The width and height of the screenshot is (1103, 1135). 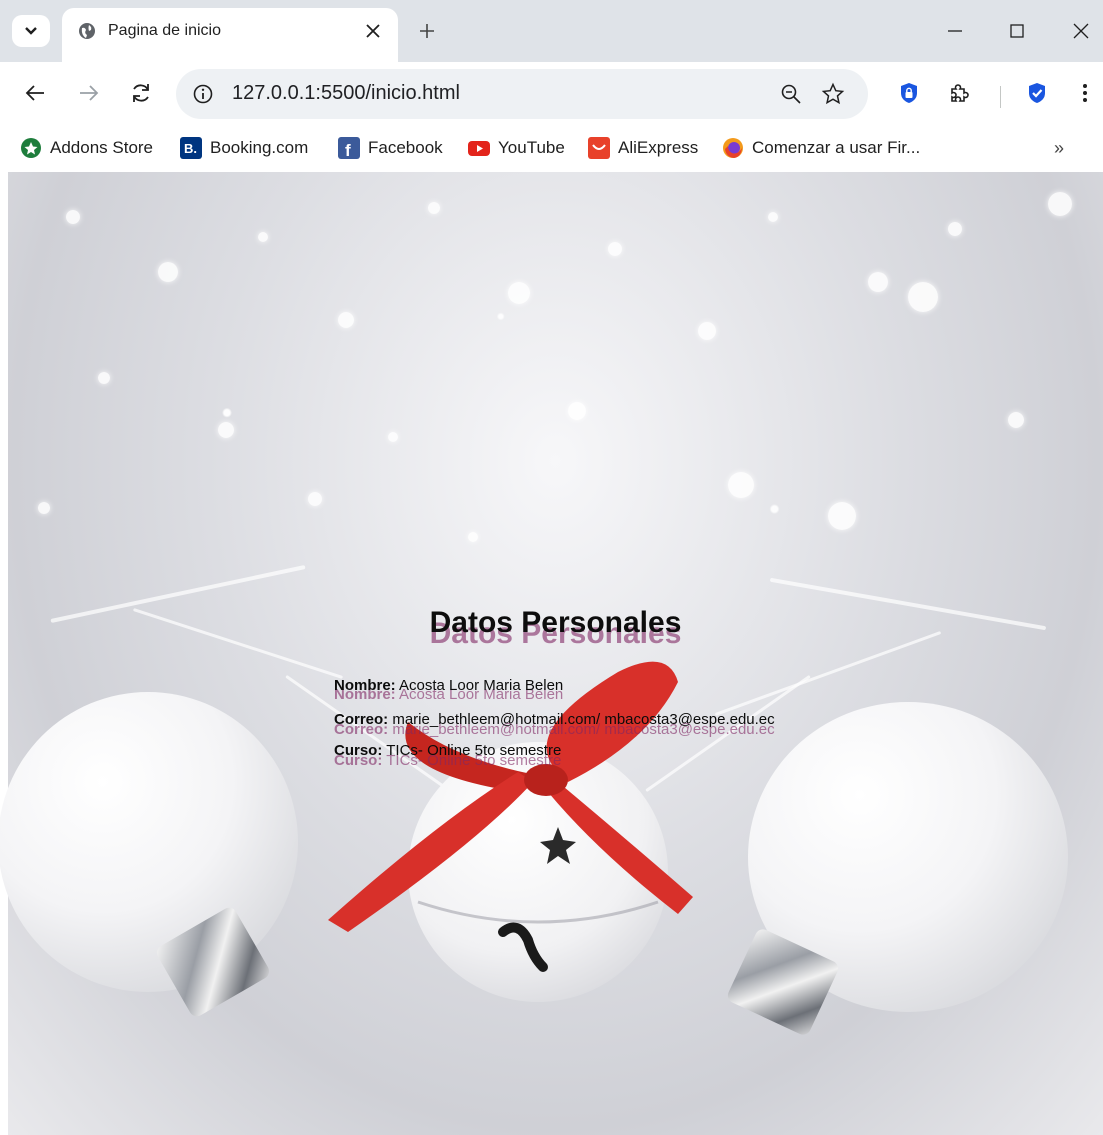 I want to click on name-value: Acosta Loor Maria Belen, so click(x=481, y=685).